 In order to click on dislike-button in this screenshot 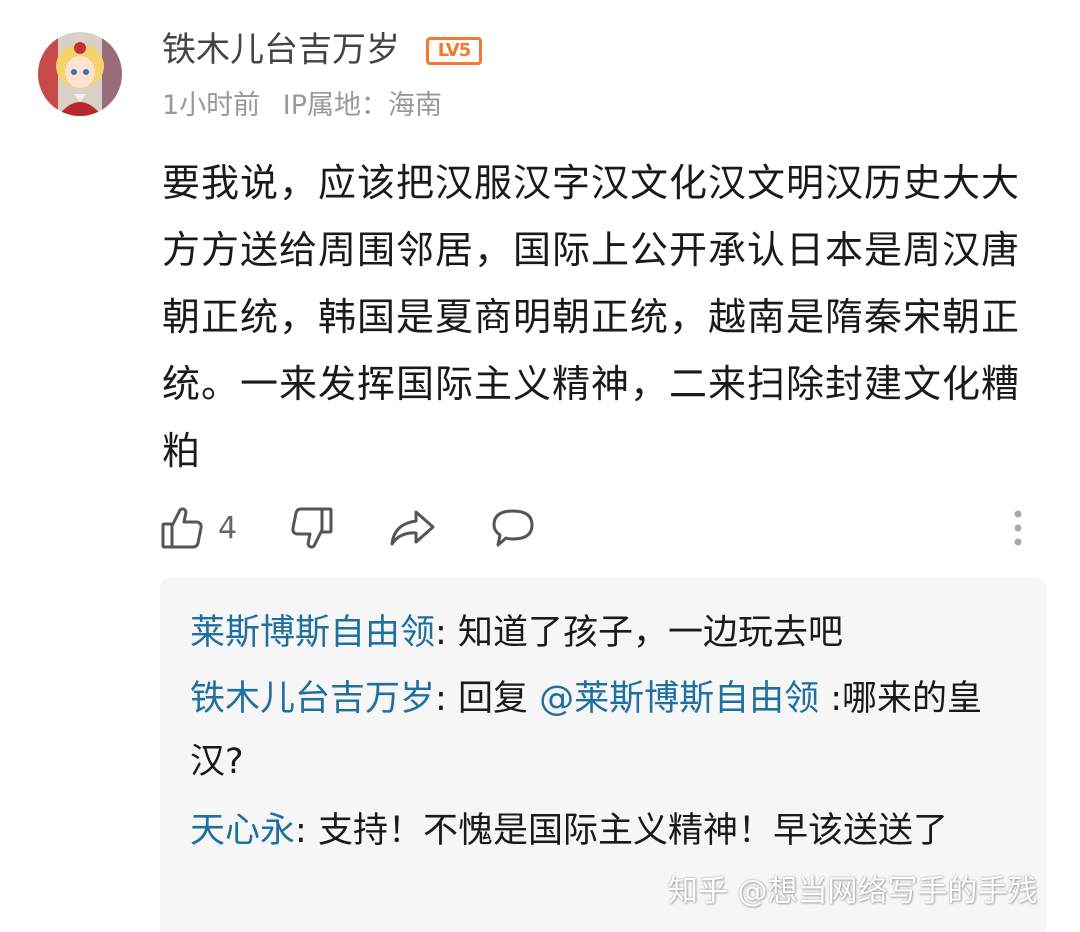, I will do `click(312, 528)`.